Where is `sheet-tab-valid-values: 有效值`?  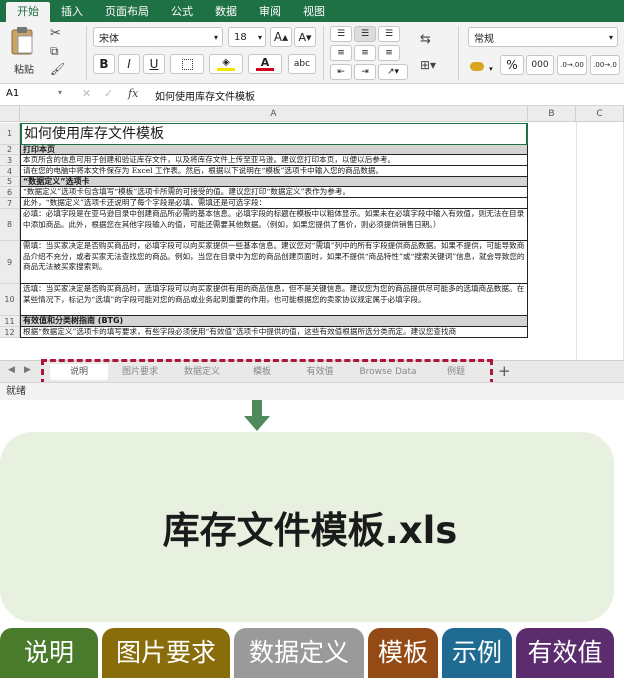 sheet-tab-valid-values: 有效值 is located at coordinates (320, 372).